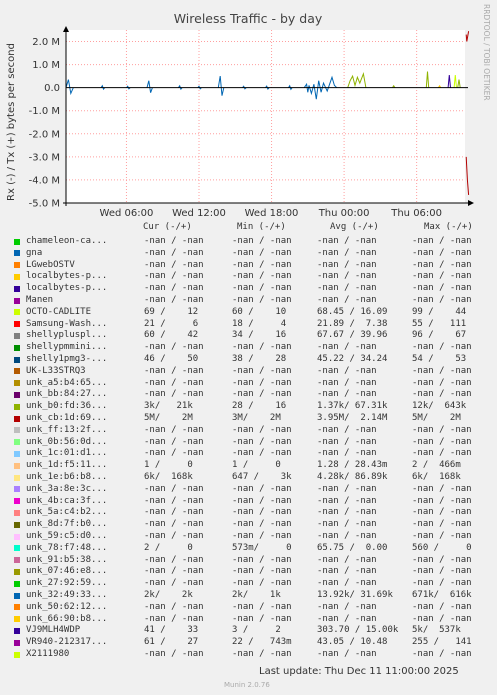  I want to click on column-header-max: Max (-/+), so click(448, 227).